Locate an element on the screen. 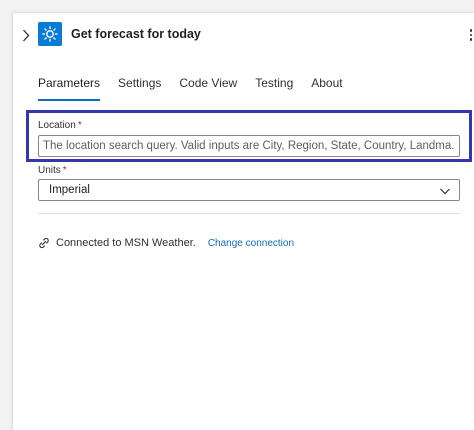 Image resolution: width=474 pixels, height=430 pixels. collapse-button is located at coordinates (26, 35).